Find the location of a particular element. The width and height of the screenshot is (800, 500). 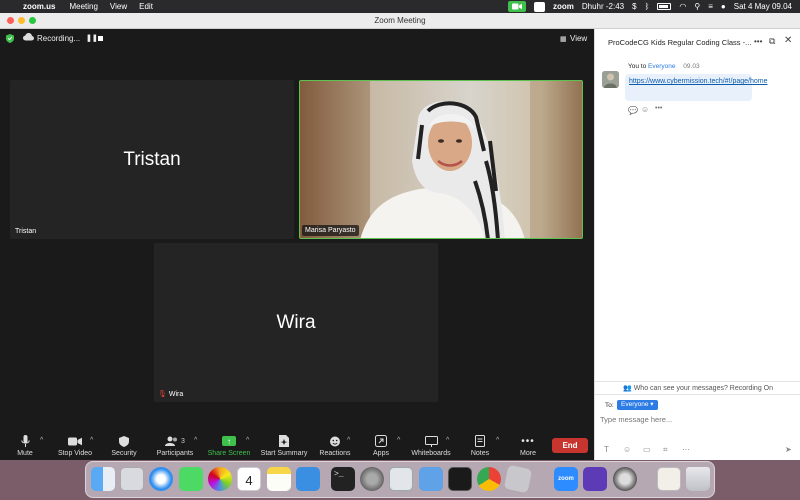

notes-app-icon is located at coordinates (279, 479).